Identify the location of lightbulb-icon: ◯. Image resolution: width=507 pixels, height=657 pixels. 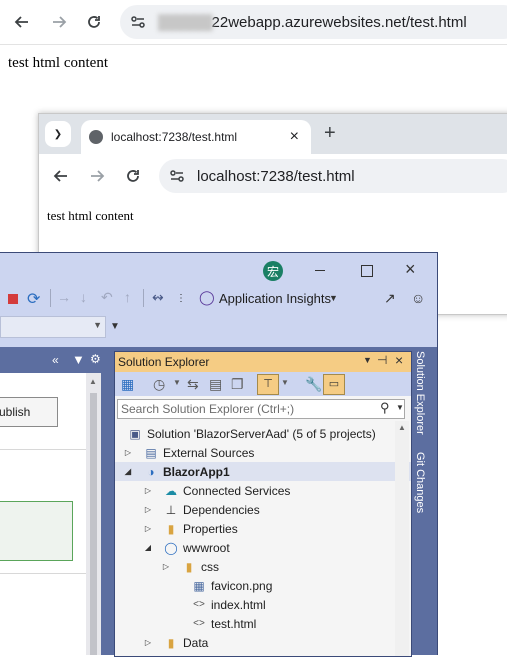
(207, 297).